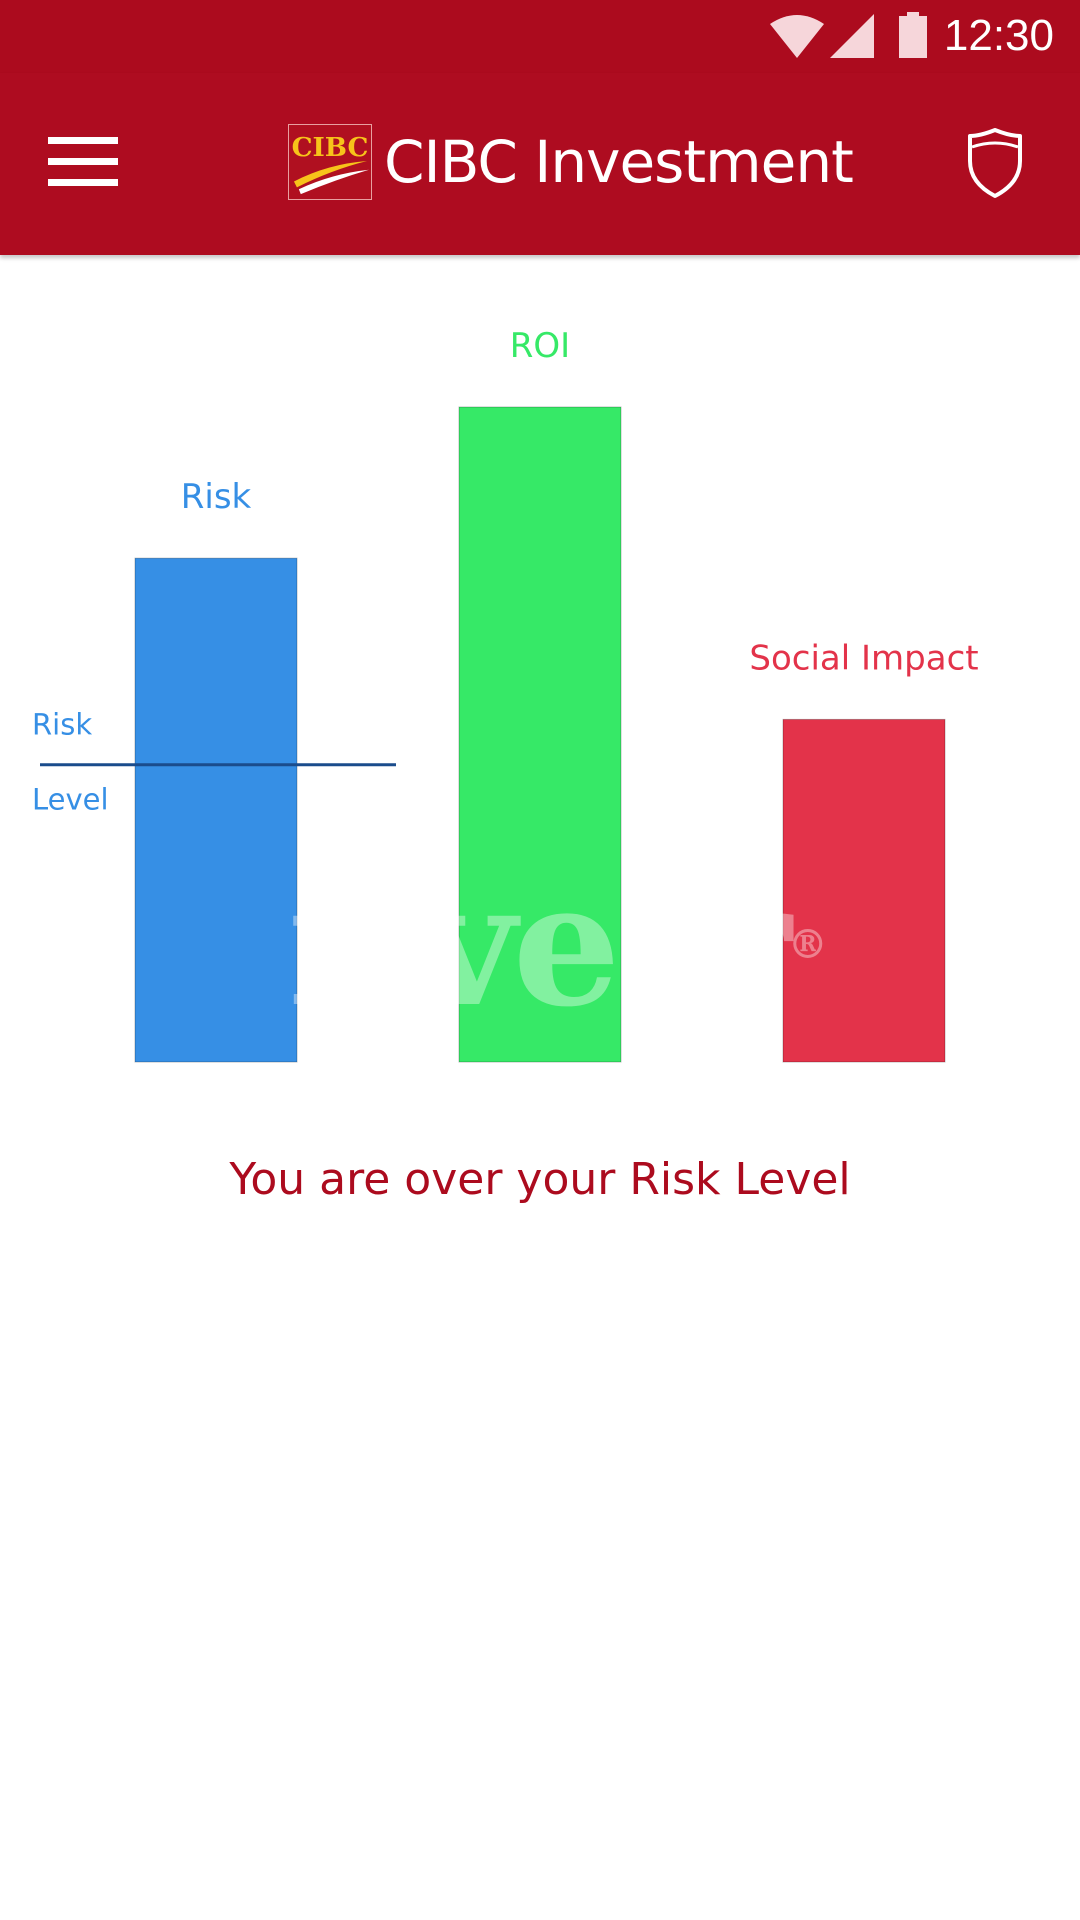 This screenshot has width=1080, height=1920. What do you see at coordinates (216, 810) in the screenshot?
I see `bar-risk` at bounding box center [216, 810].